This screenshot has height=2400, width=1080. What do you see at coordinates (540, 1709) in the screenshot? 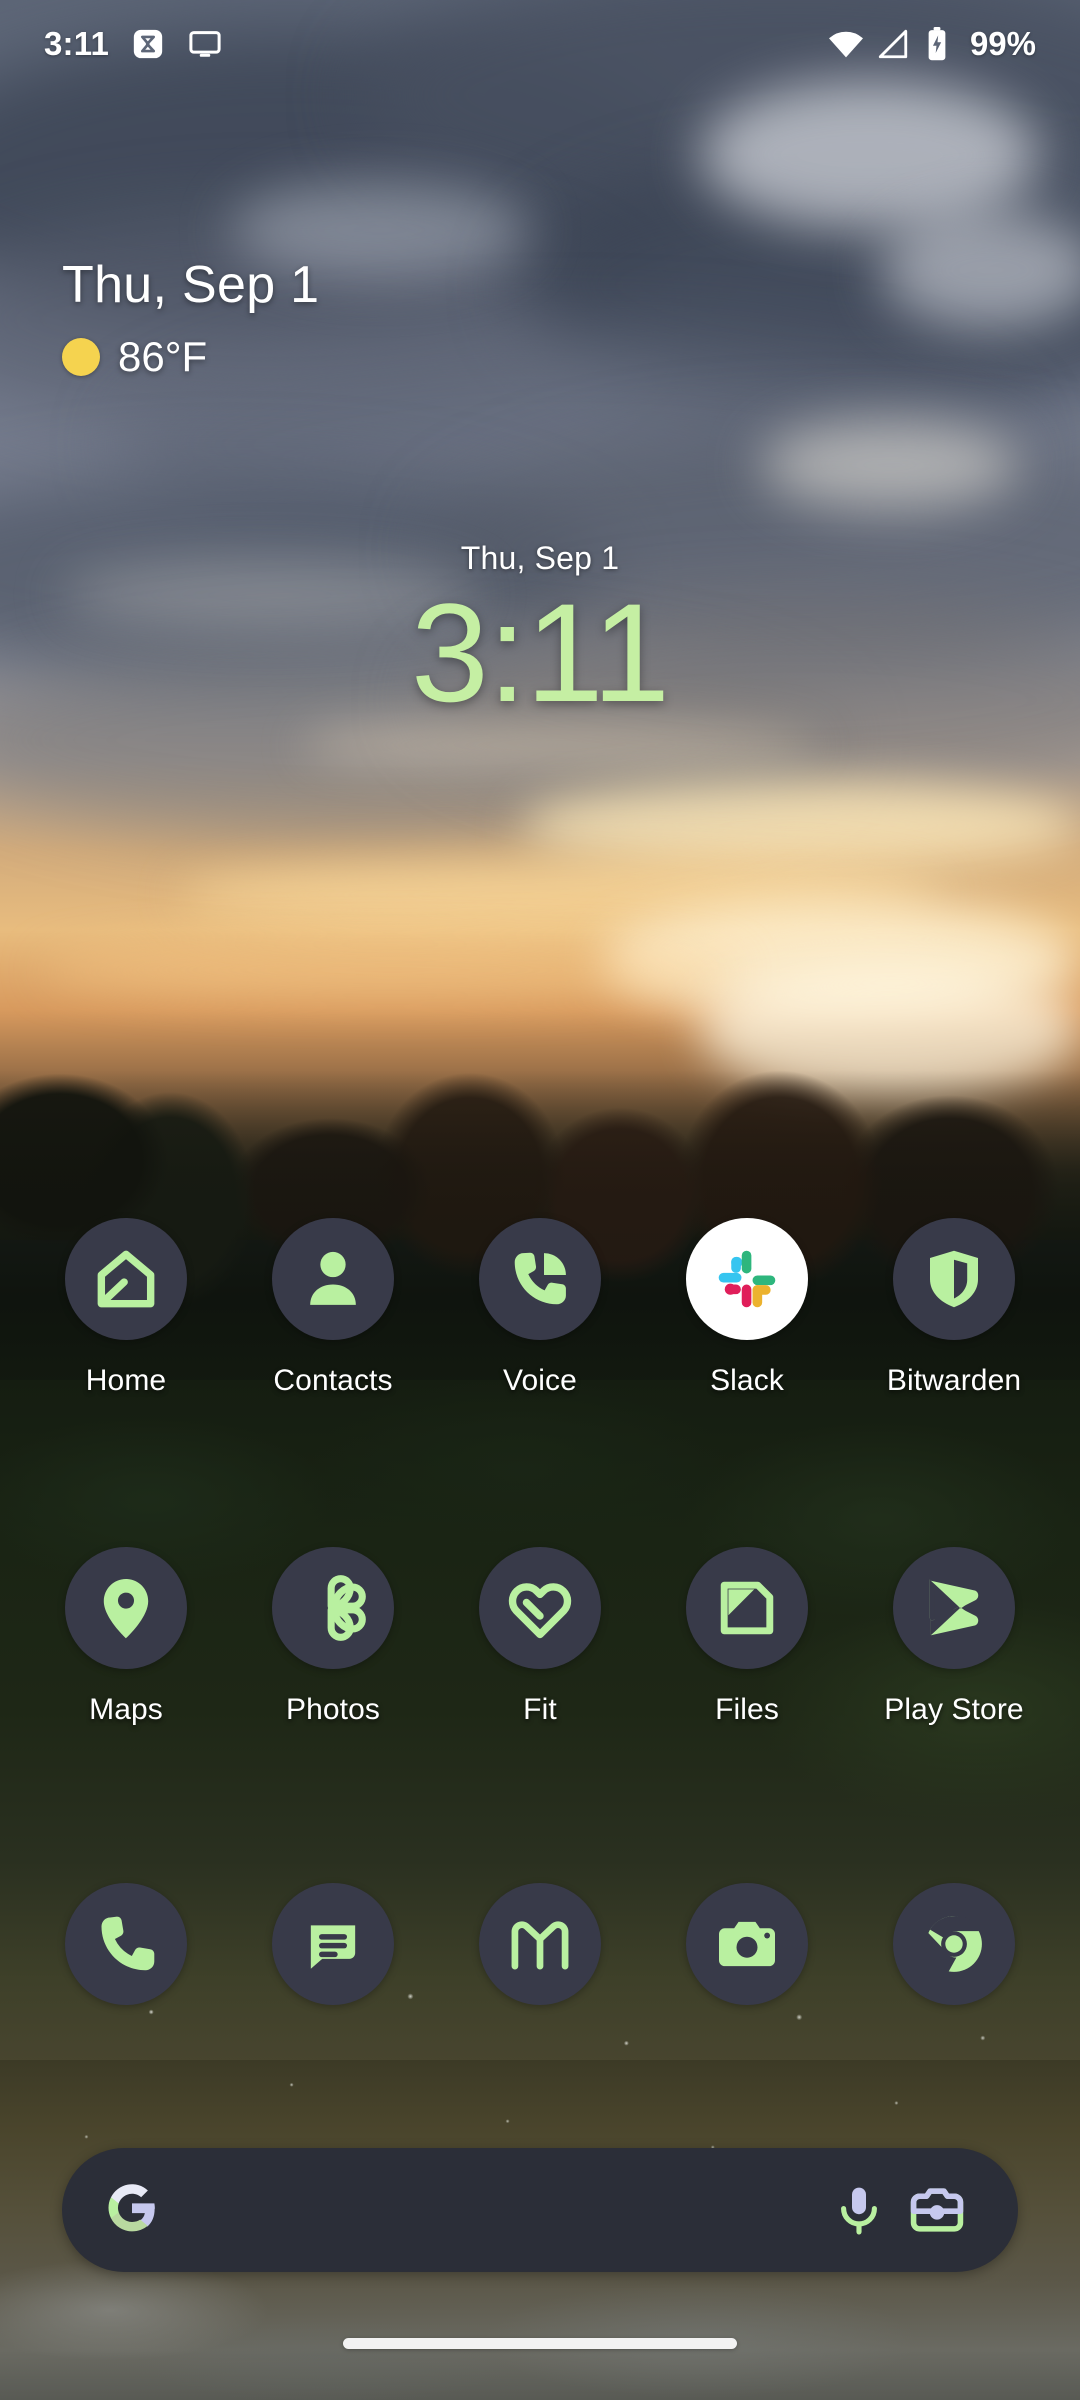
I see `app-label: Fit` at bounding box center [540, 1709].